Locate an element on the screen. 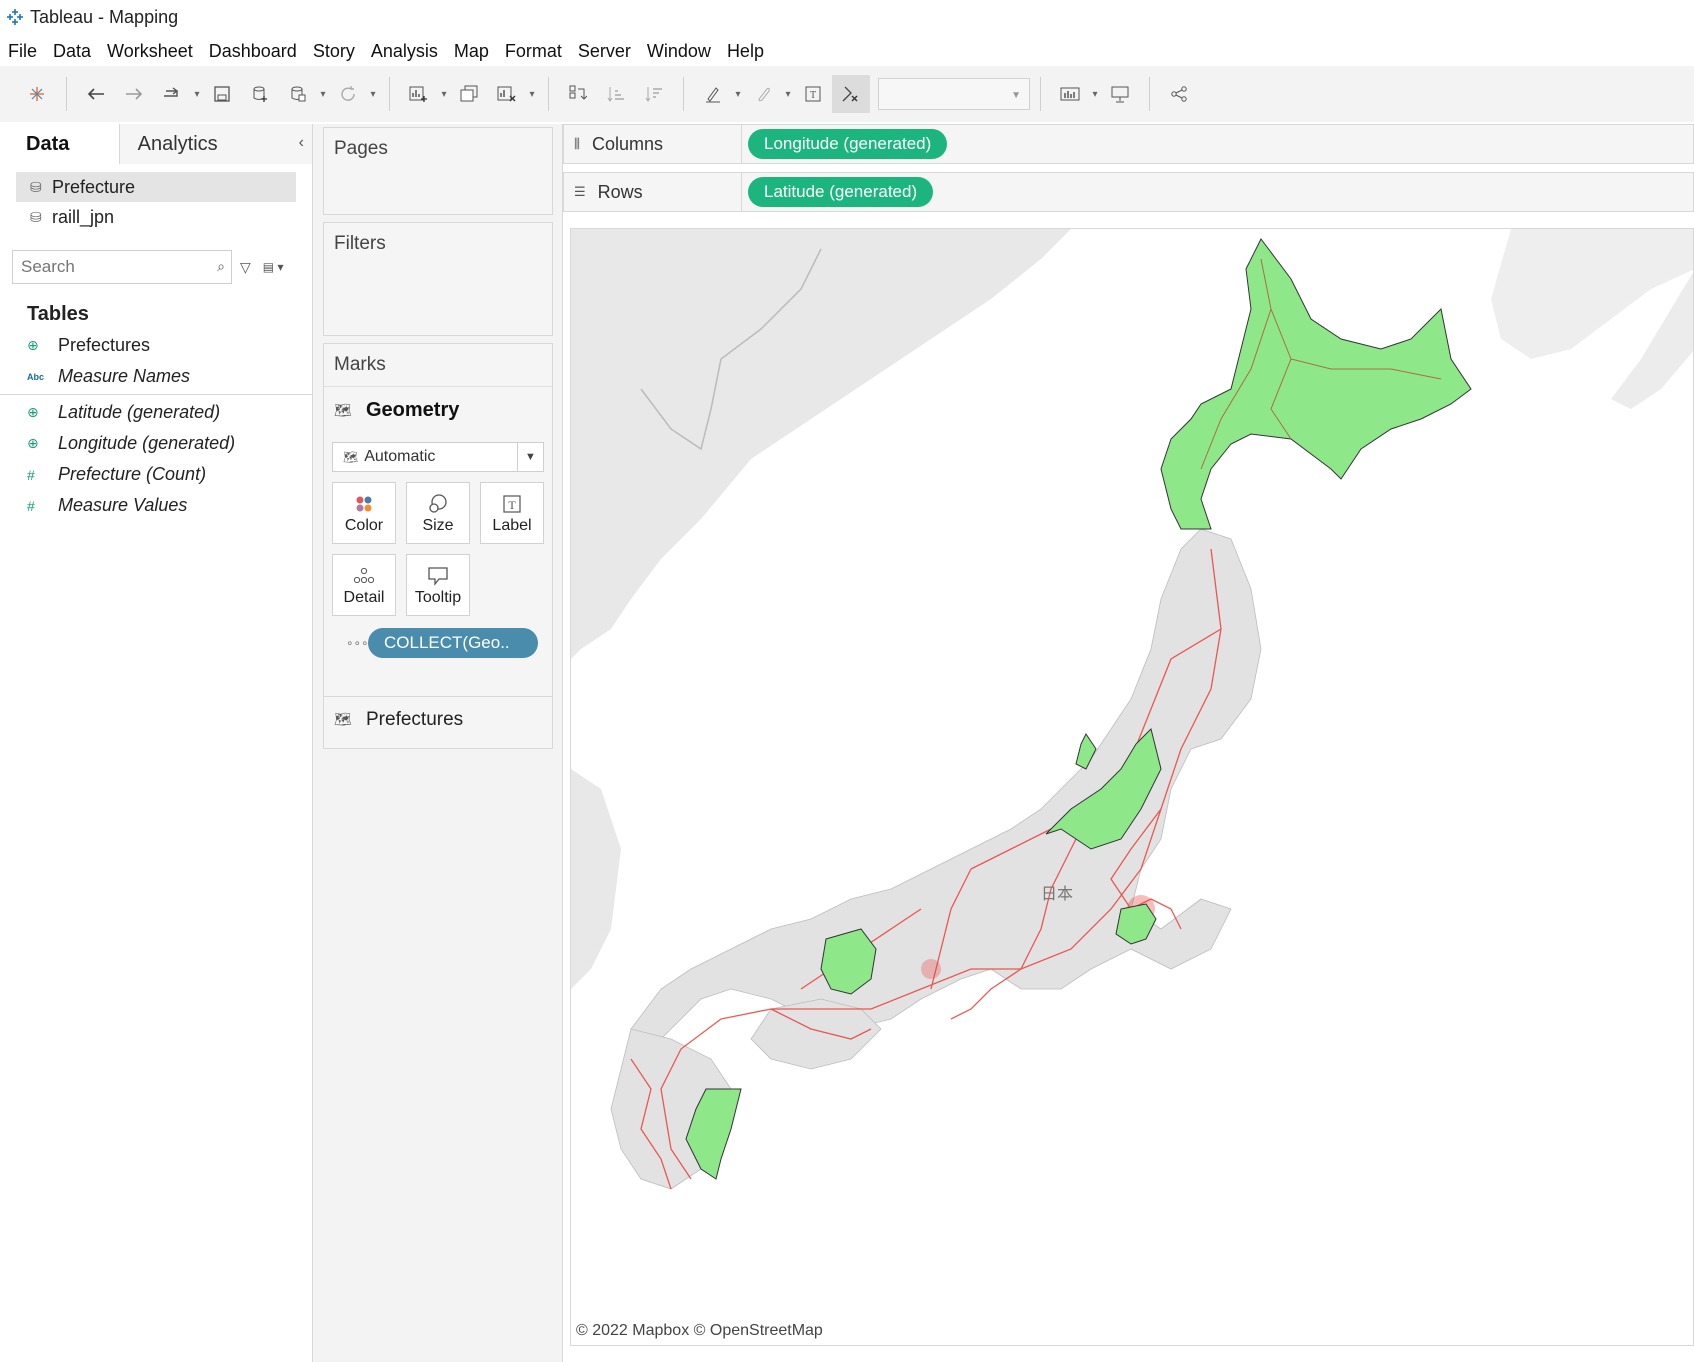 The image size is (1694, 1362). refresh-dropdown-icon: ▾ is located at coordinates (373, 94).